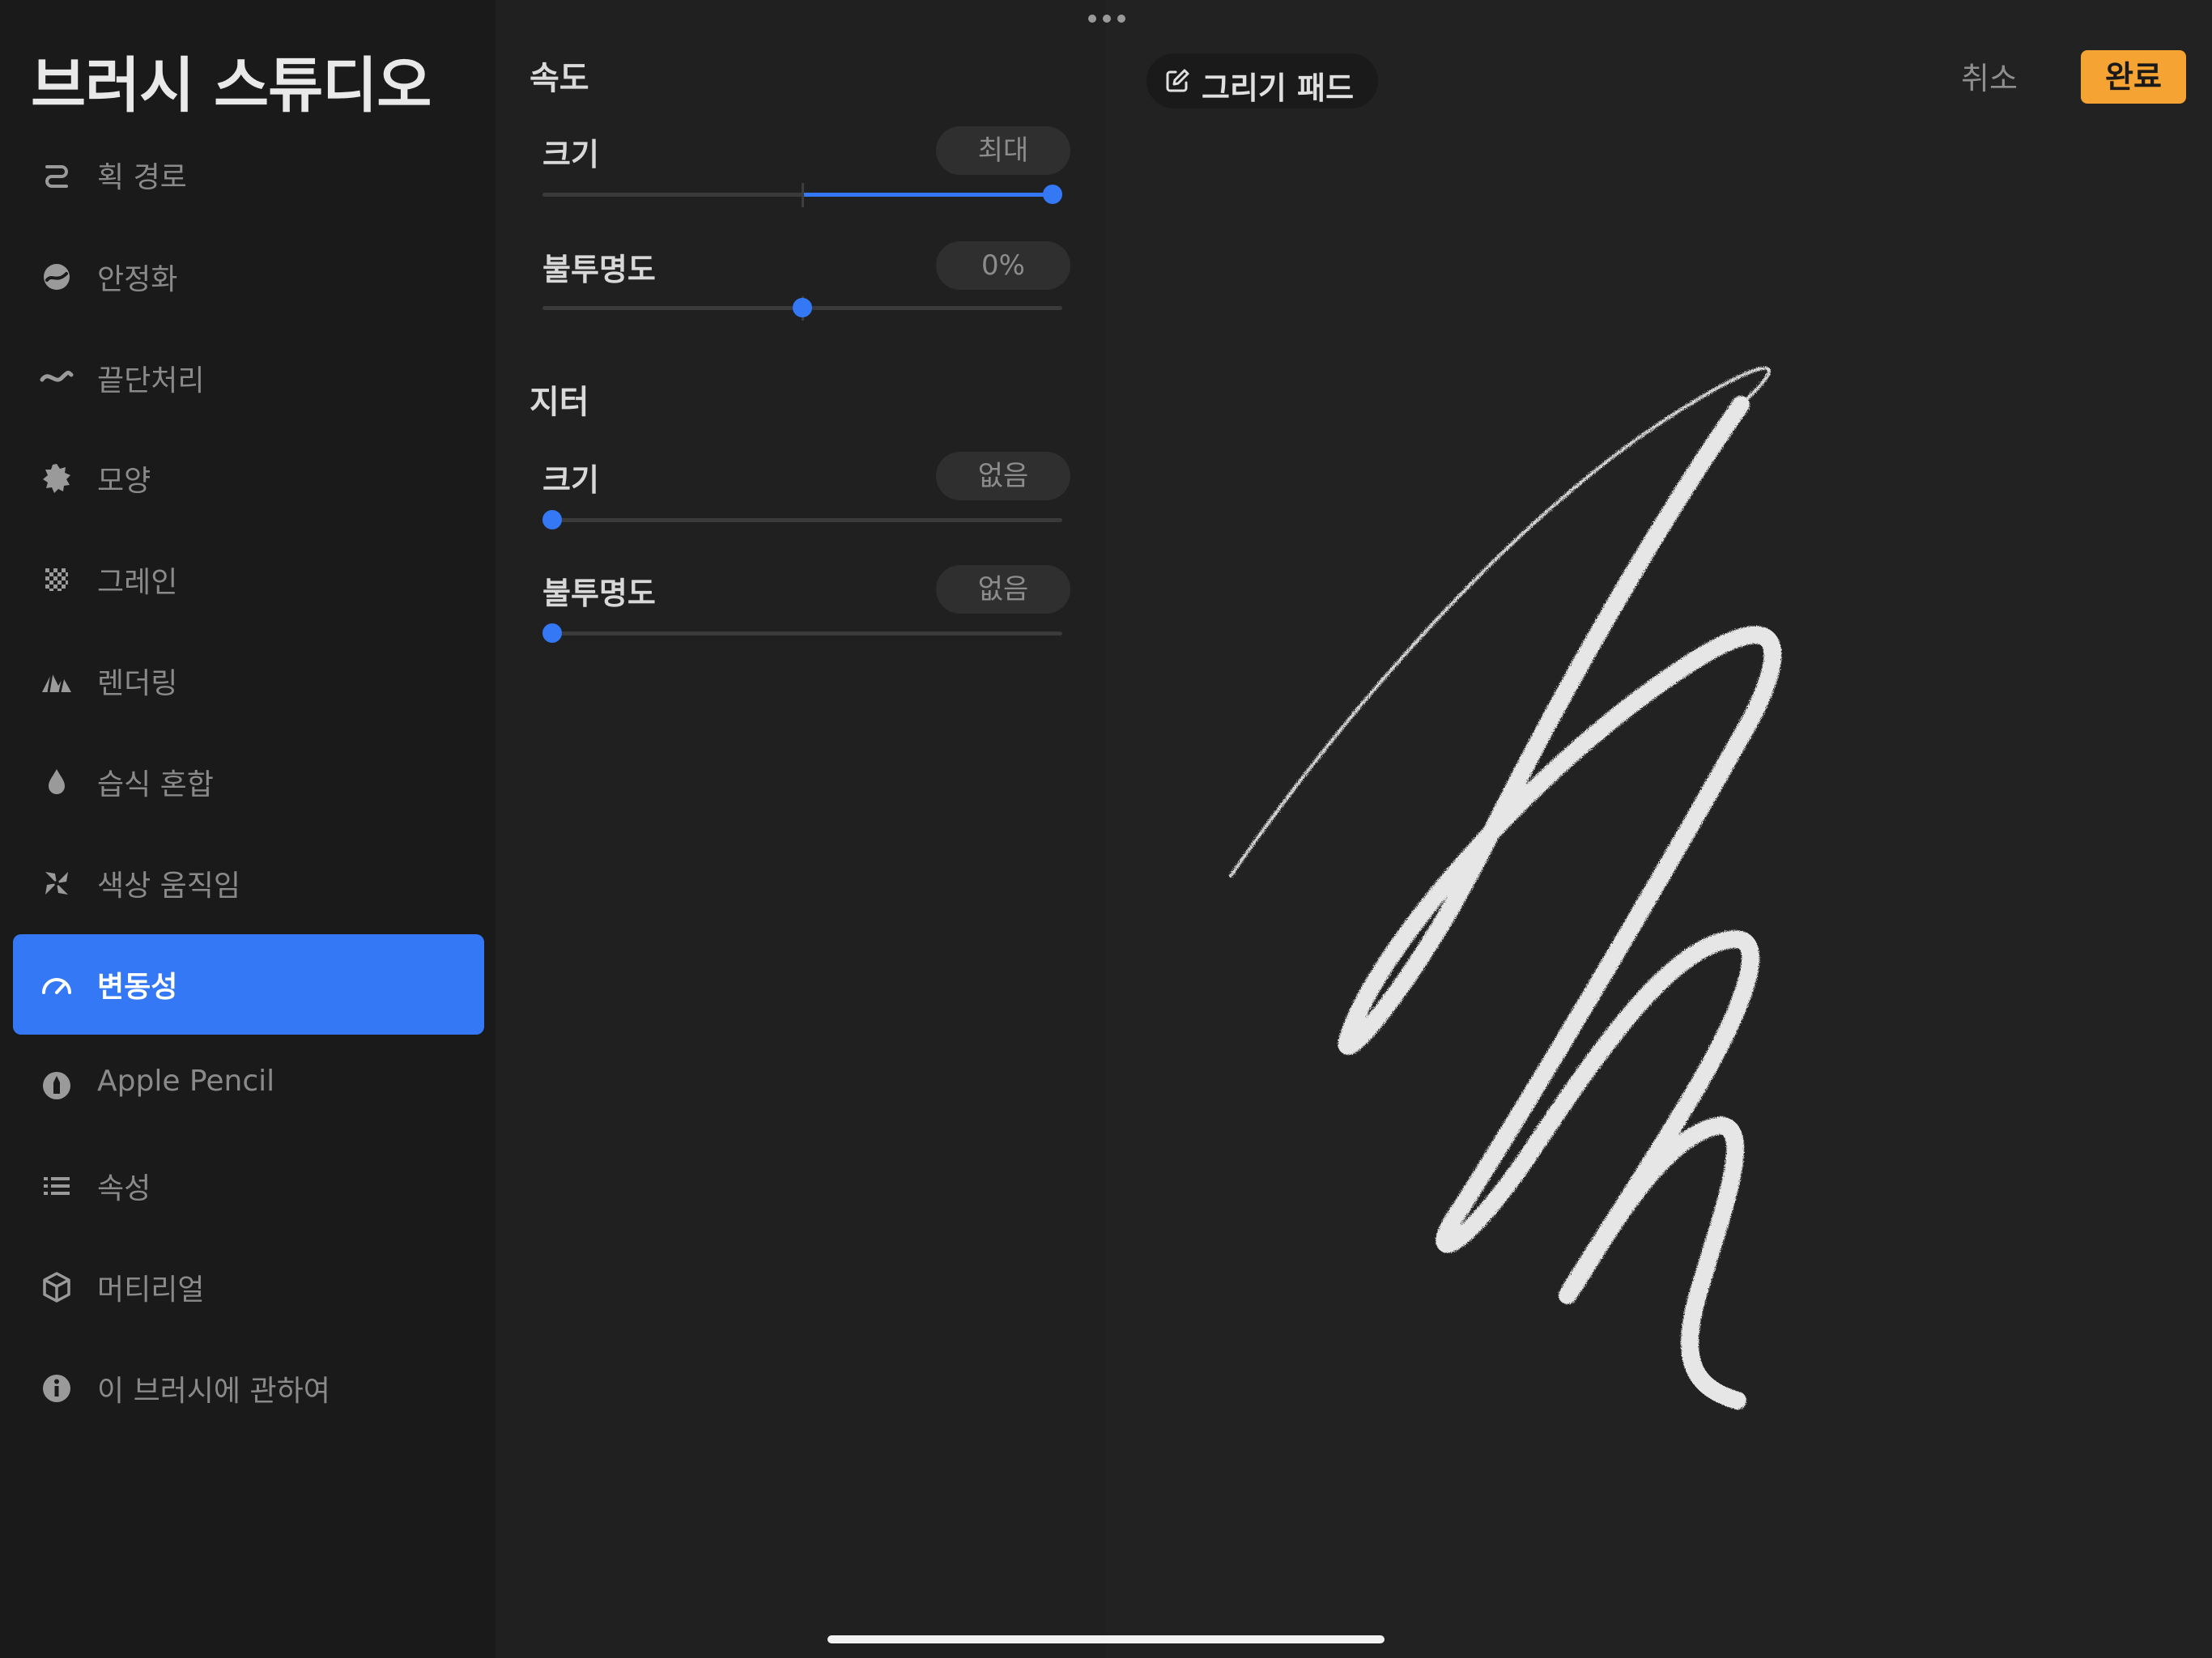 This screenshot has height=1658, width=2212. What do you see at coordinates (249, 1287) in the screenshot?
I see `sidebar-item-materials: 머티리얼` at bounding box center [249, 1287].